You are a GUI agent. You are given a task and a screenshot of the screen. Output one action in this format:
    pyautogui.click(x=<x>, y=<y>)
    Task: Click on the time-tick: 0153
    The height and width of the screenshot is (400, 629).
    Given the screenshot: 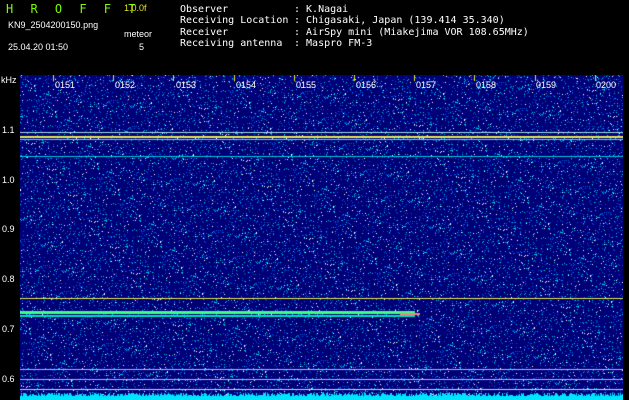 What is the action you would take?
    pyautogui.click(x=186, y=85)
    